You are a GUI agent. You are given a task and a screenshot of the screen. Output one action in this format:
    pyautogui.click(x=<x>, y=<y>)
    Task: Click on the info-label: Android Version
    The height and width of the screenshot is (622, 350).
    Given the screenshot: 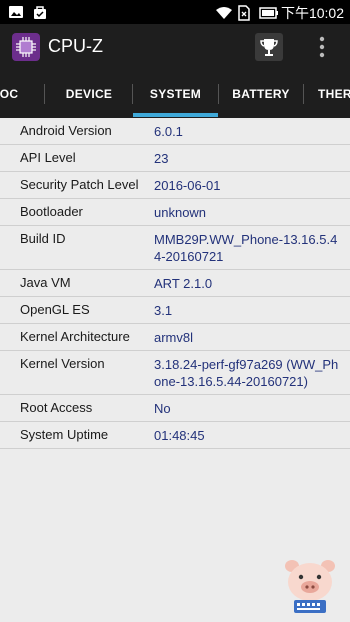 What is the action you would take?
    pyautogui.click(x=66, y=130)
    